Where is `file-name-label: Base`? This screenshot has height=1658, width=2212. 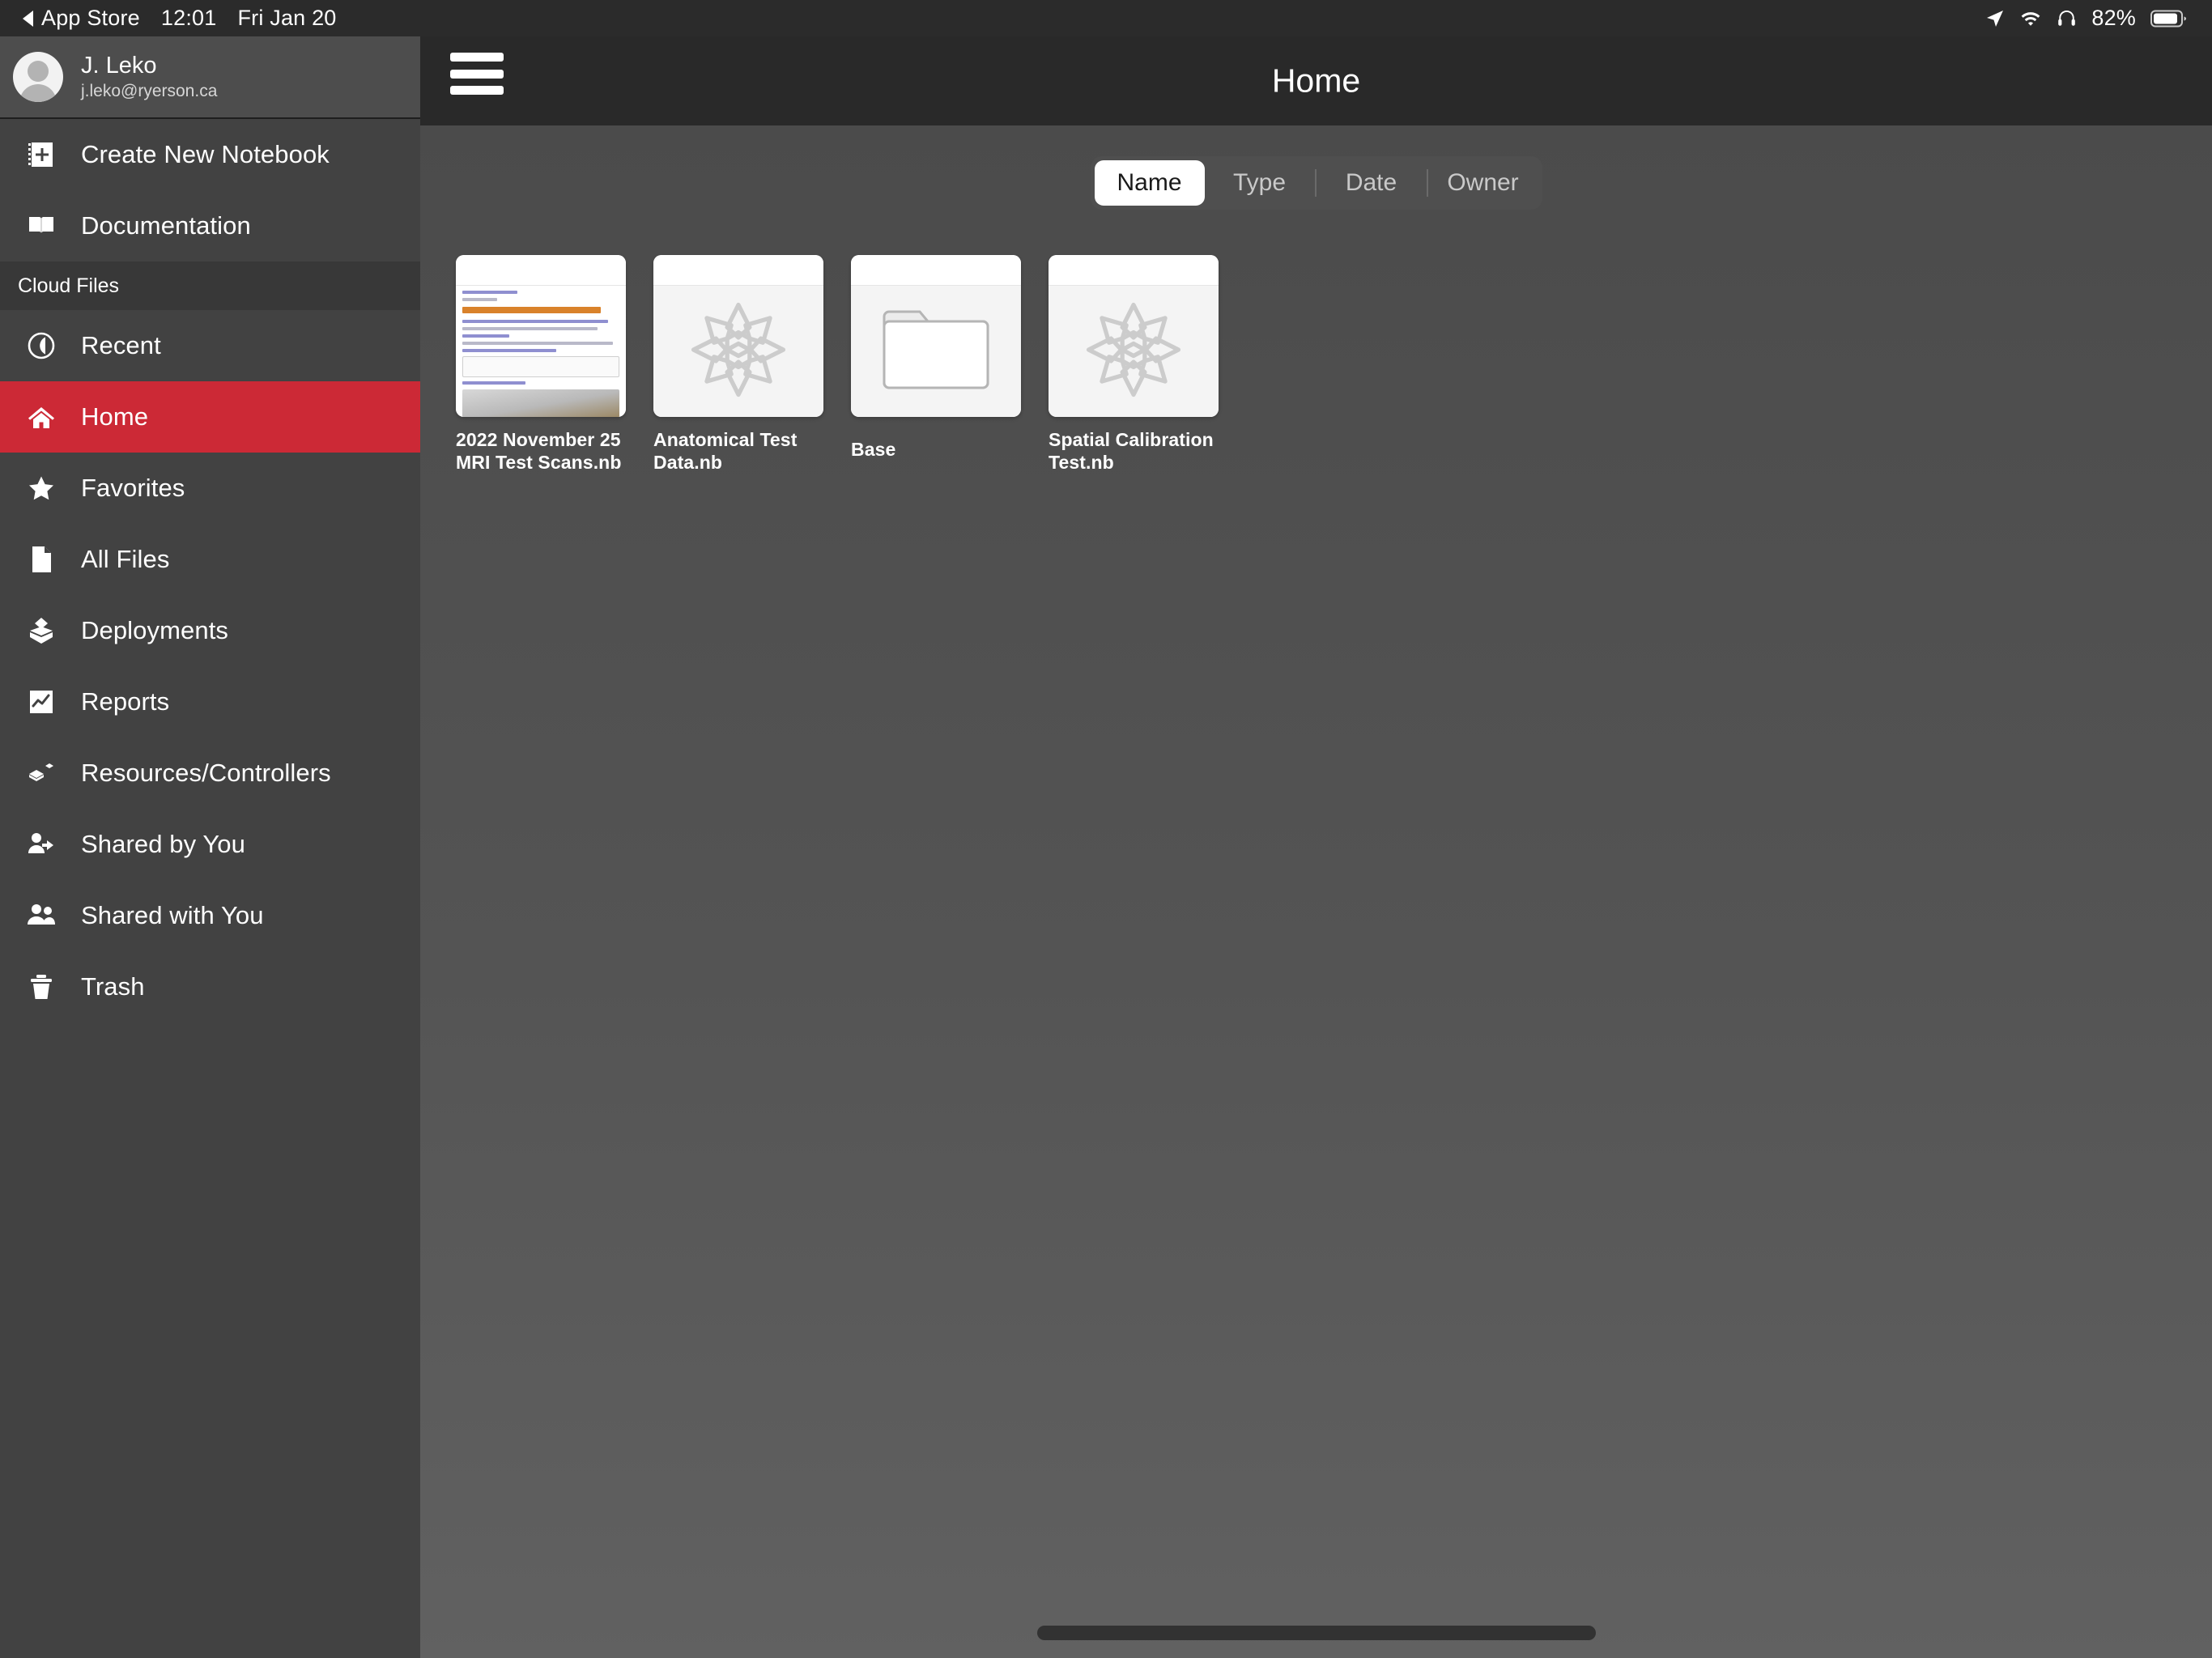 file-name-label: Base is located at coordinates (874, 449).